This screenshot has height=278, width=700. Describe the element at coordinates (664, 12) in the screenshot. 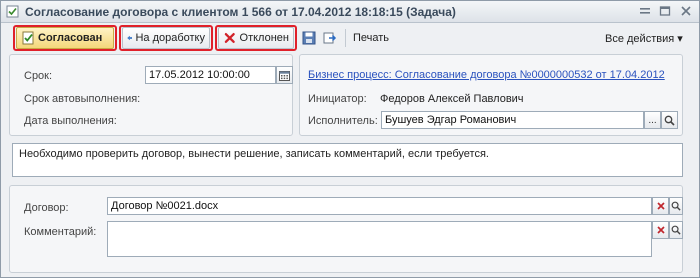

I see `maximize-icon` at that location.